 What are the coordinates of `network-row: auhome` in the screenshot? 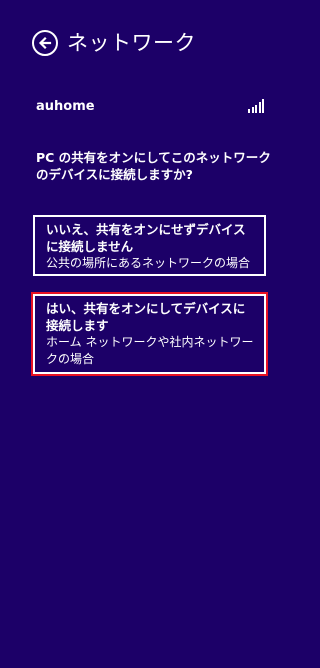 It's located at (150, 106).